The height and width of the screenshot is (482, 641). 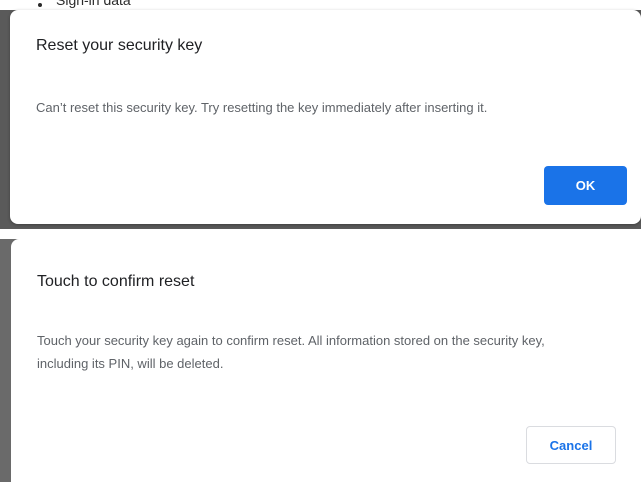 I want to click on cancel-button: Cancel, so click(x=571, y=445).